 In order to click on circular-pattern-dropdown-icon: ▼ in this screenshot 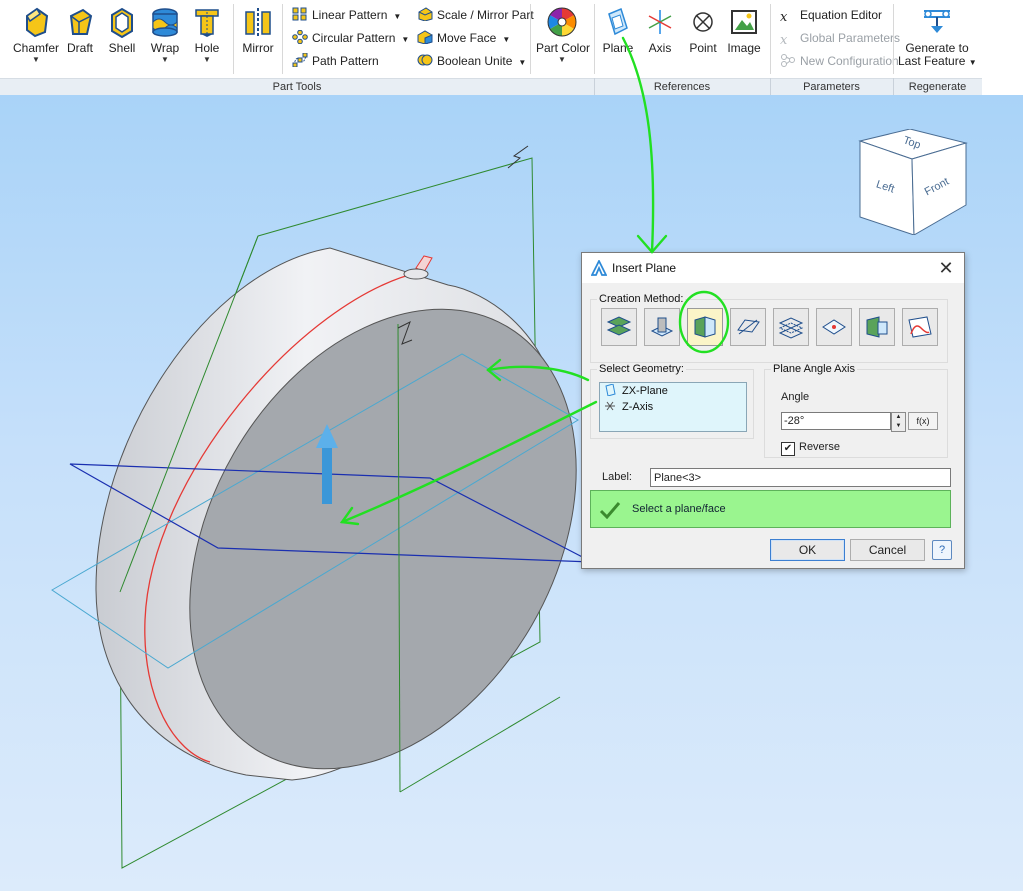, I will do `click(405, 39)`.